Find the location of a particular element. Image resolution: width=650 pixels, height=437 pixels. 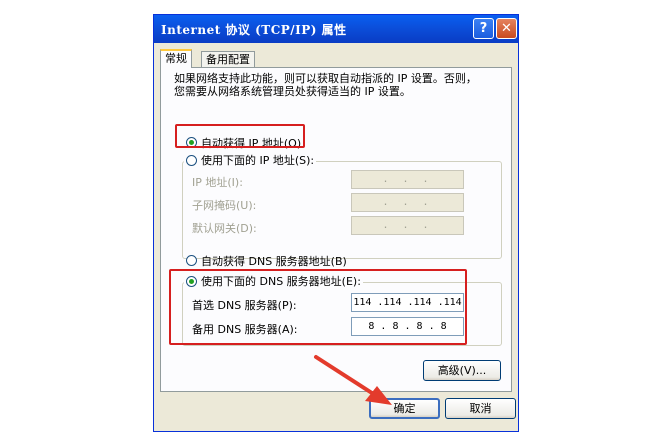

arrow-shaft is located at coordinates (345, 376).